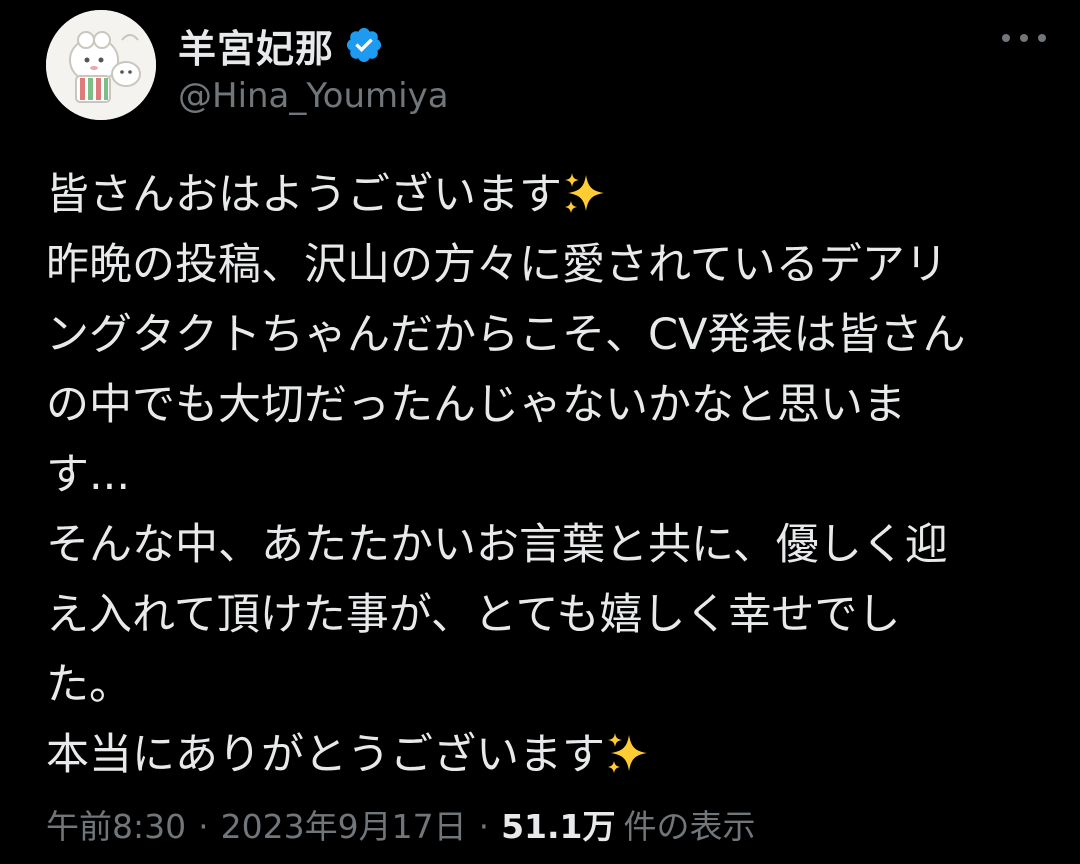 This screenshot has width=1080, height=864. Describe the element at coordinates (497, 265) in the screenshot. I see `tweet-line: 昨晩の投稿、沢山の方々に愛されているデアリ` at that location.